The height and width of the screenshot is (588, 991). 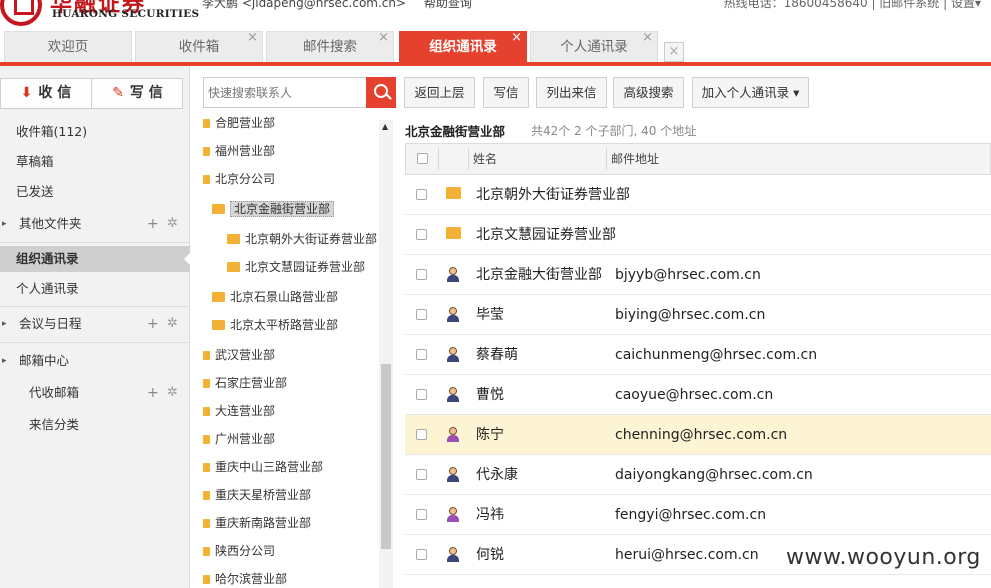 What do you see at coordinates (485, 159) in the screenshot?
I see `column-header-name: 姓名` at bounding box center [485, 159].